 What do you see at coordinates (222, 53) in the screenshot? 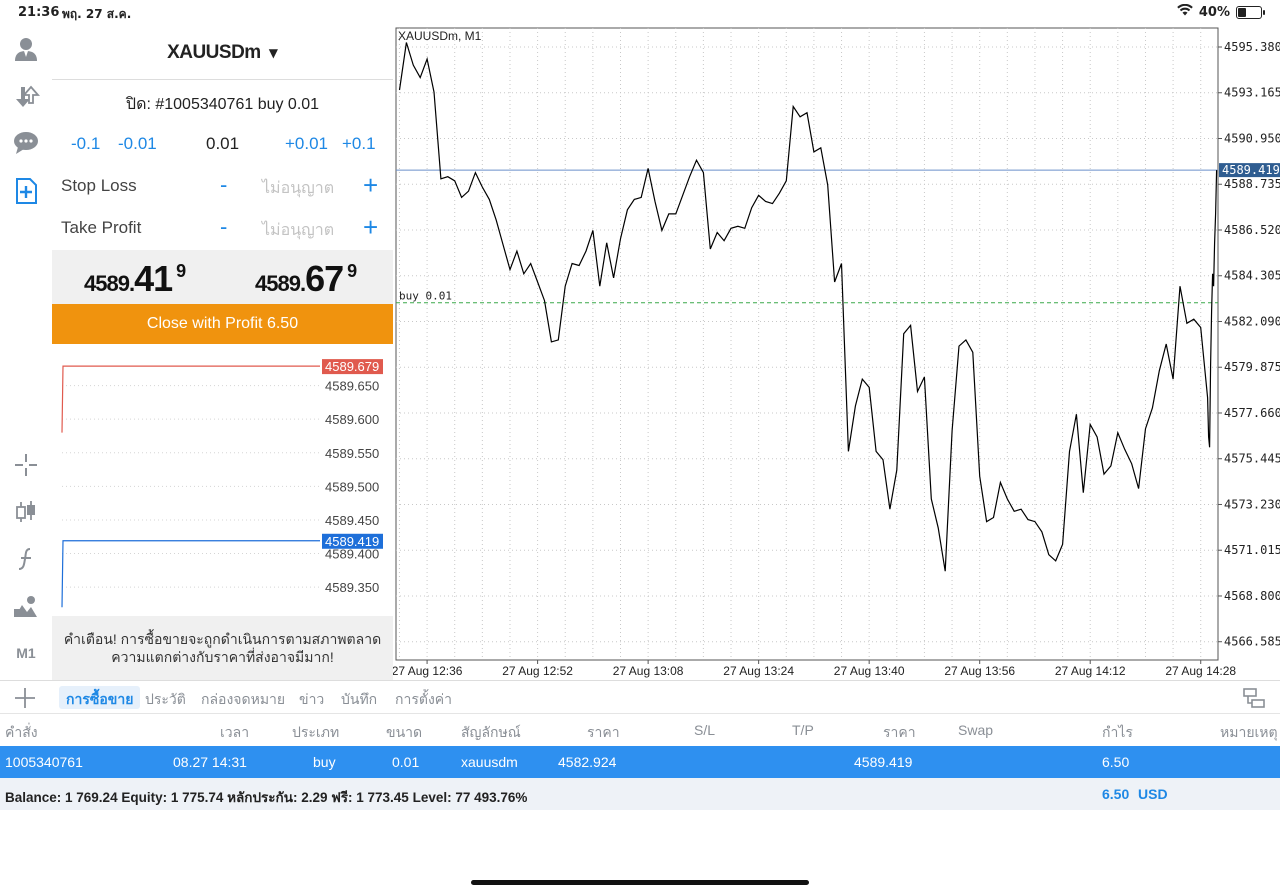
I see `symbol-selector: XAUUSDm ▼` at bounding box center [222, 53].